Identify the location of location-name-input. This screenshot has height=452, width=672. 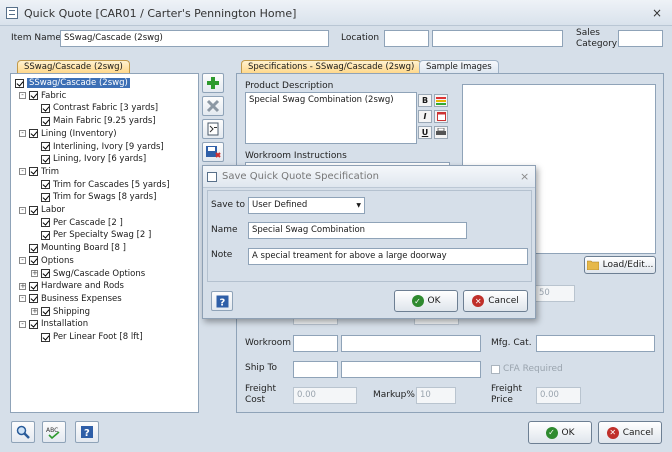
(497, 38).